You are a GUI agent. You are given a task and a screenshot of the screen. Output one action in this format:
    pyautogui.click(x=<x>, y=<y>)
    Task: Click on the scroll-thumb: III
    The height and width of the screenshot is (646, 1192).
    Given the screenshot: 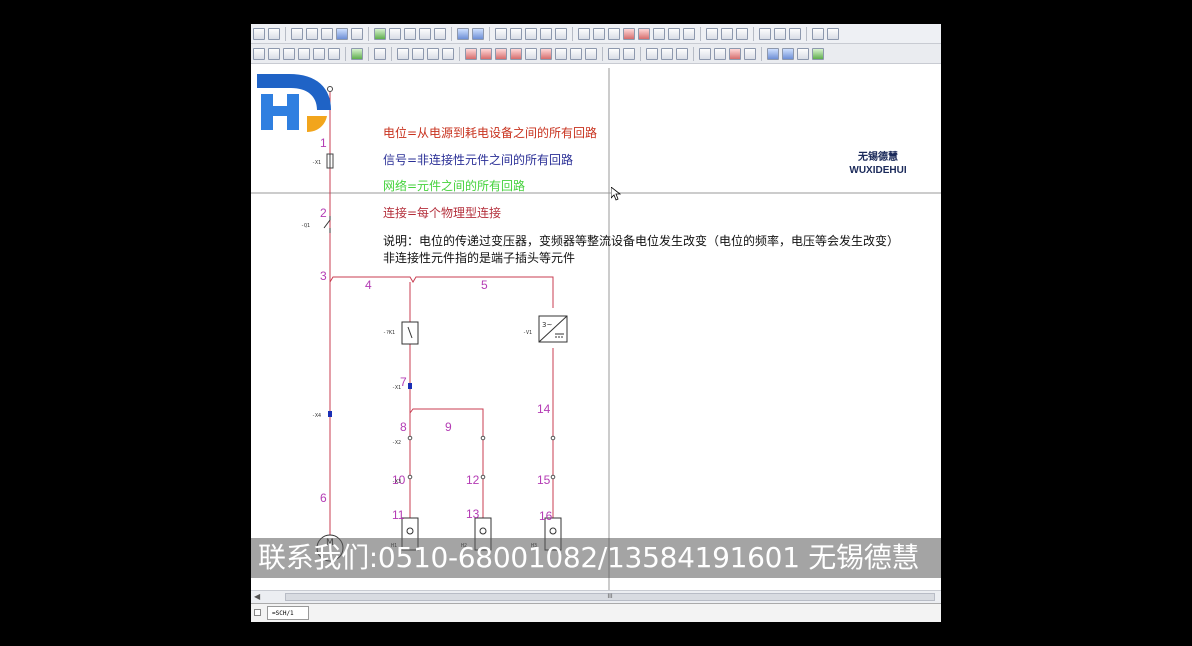 What is the action you would take?
    pyautogui.click(x=610, y=597)
    